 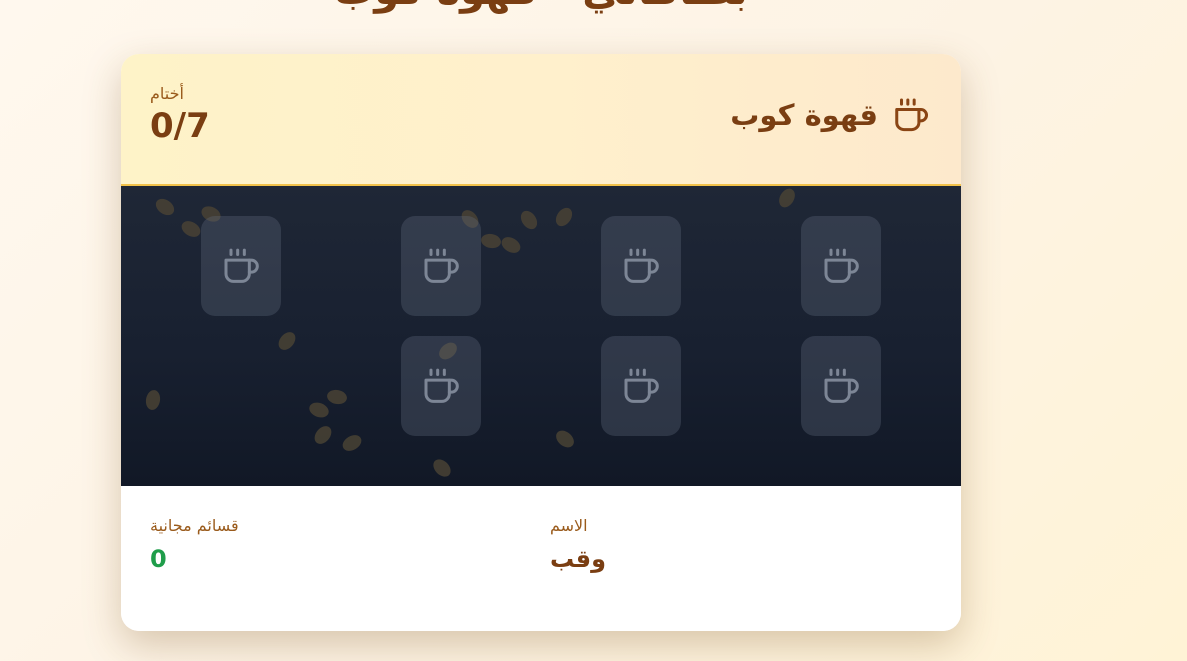 I want to click on free-vouchers-field: قسائم مجانية 0, so click(x=194, y=545).